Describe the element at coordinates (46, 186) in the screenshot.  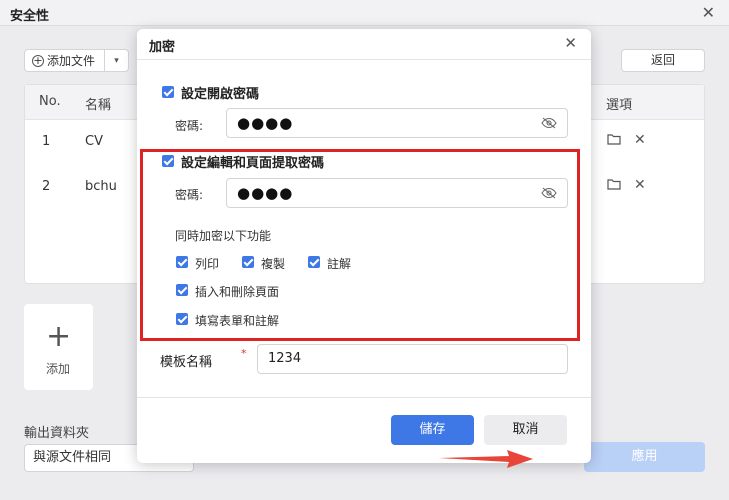
I see `row-2-no: 2` at that location.